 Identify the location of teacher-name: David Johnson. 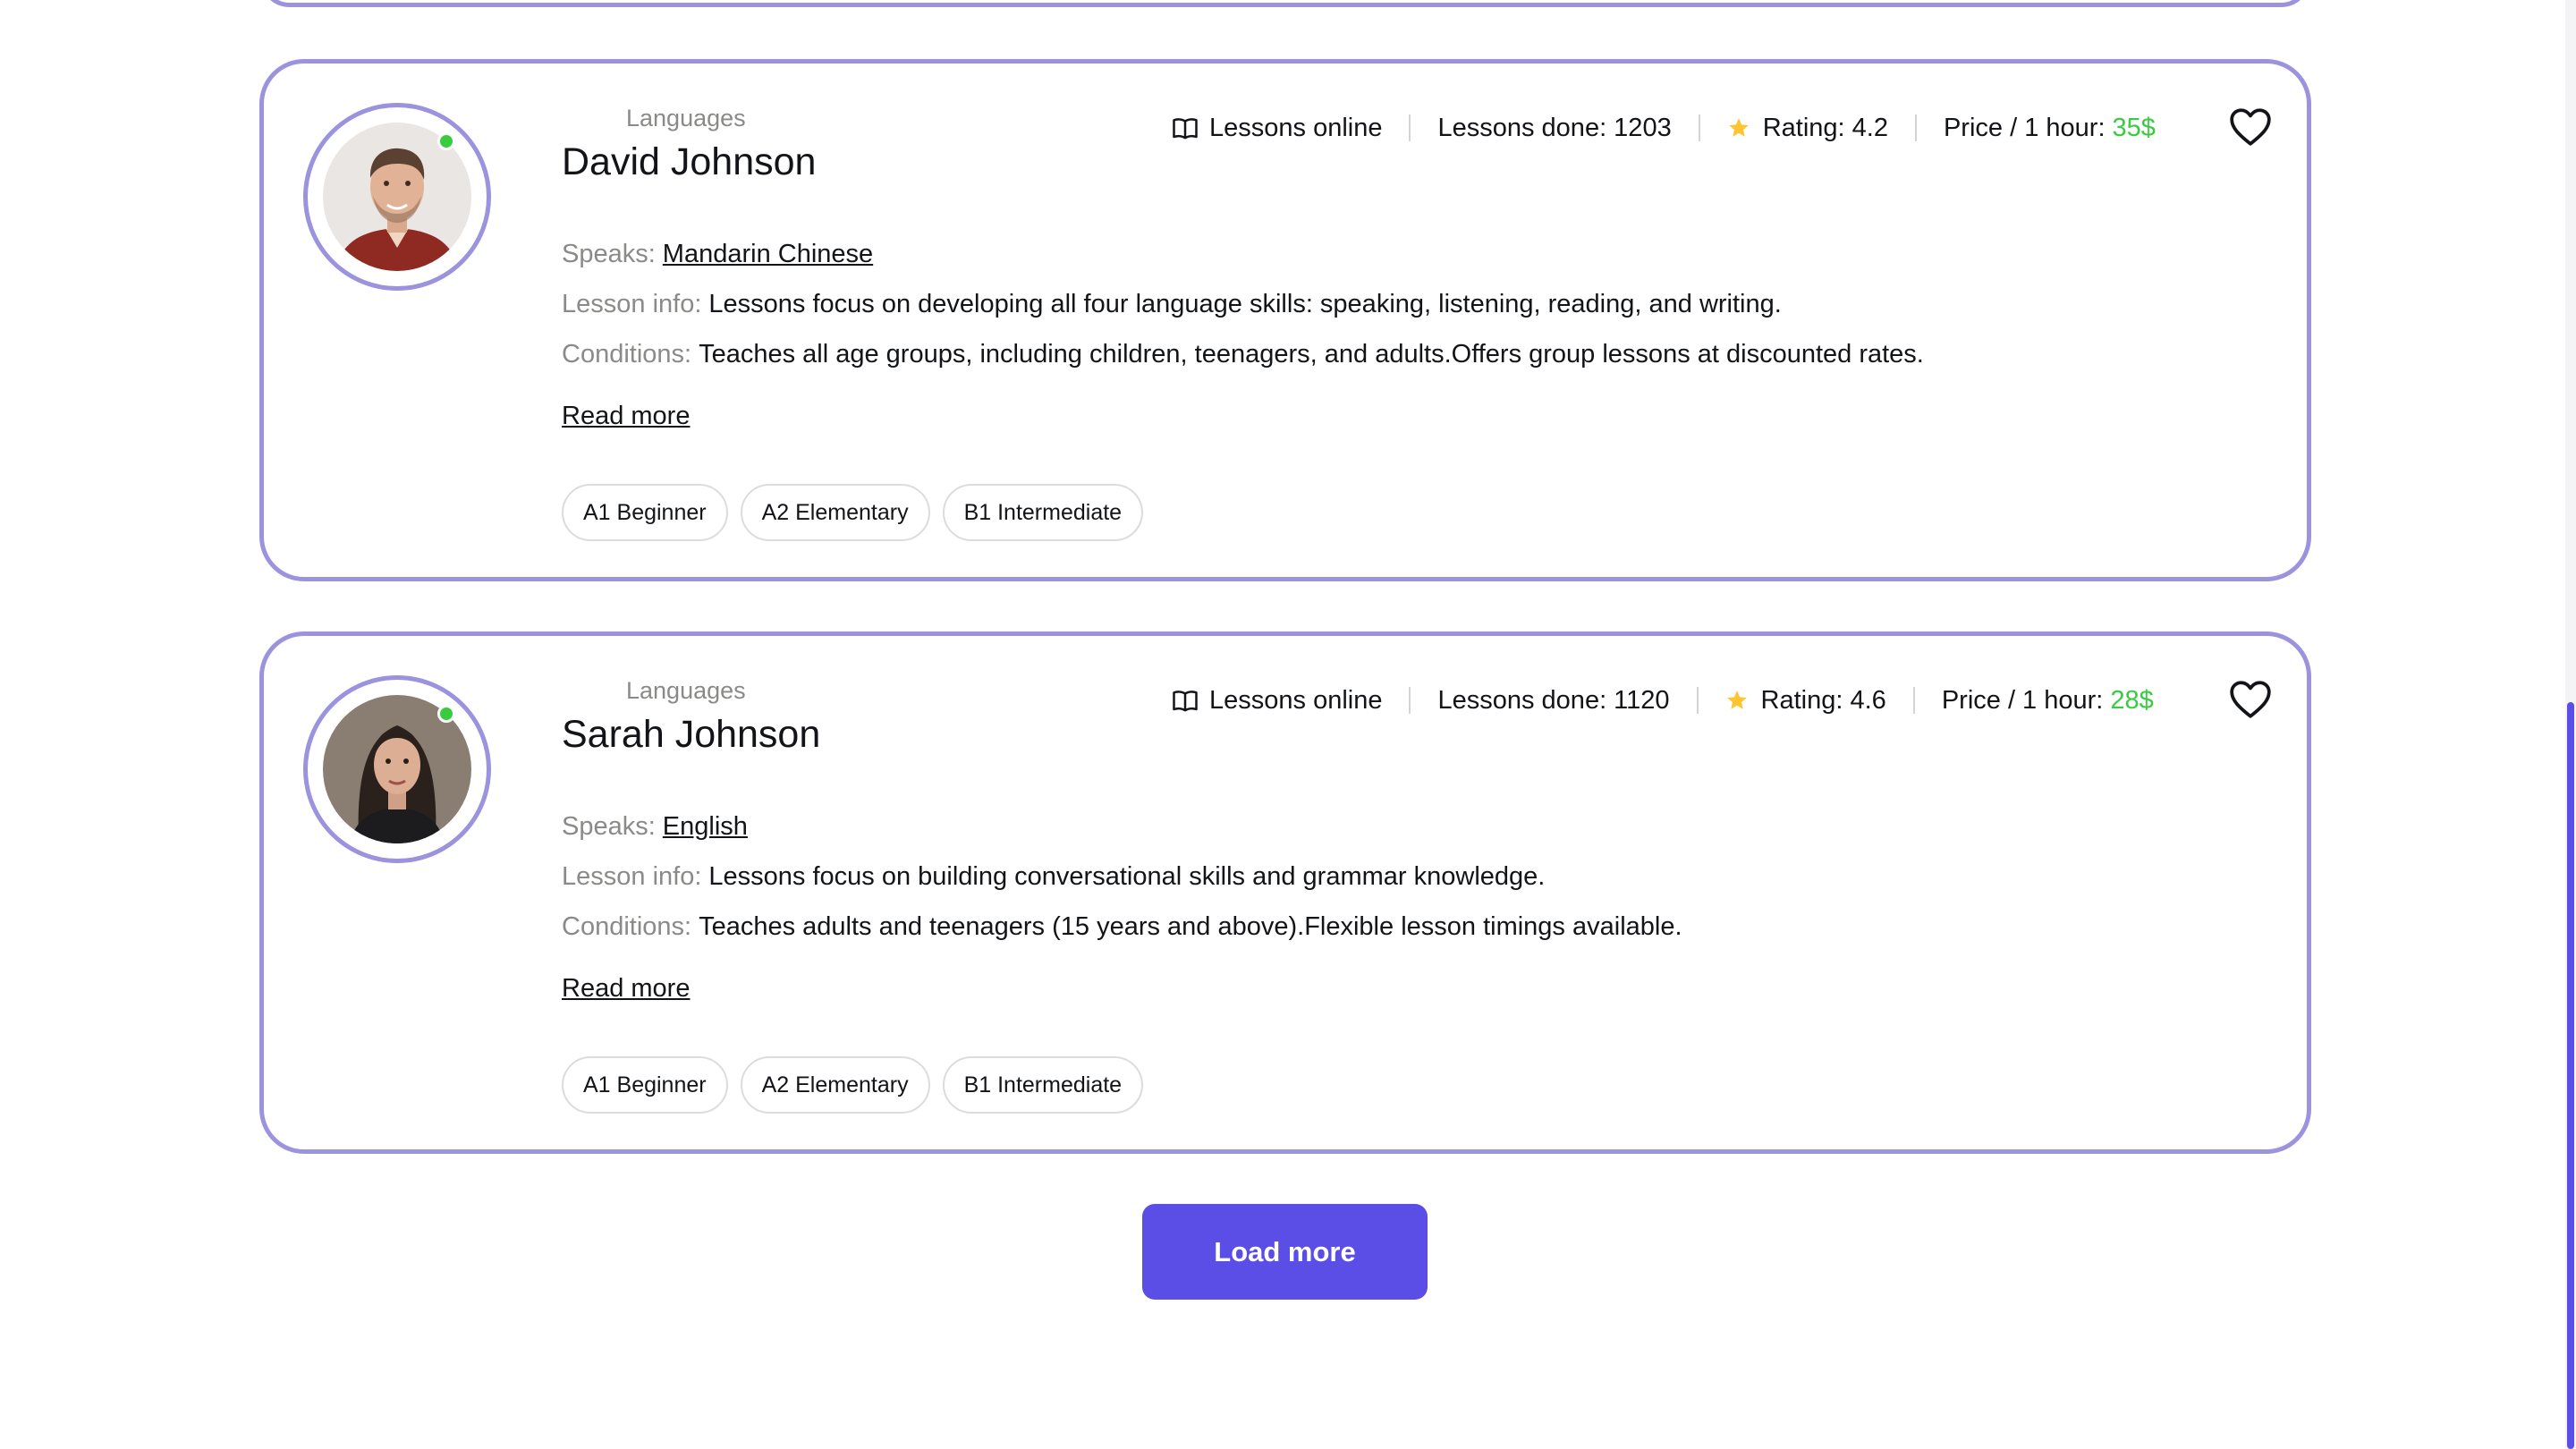
(689, 161).